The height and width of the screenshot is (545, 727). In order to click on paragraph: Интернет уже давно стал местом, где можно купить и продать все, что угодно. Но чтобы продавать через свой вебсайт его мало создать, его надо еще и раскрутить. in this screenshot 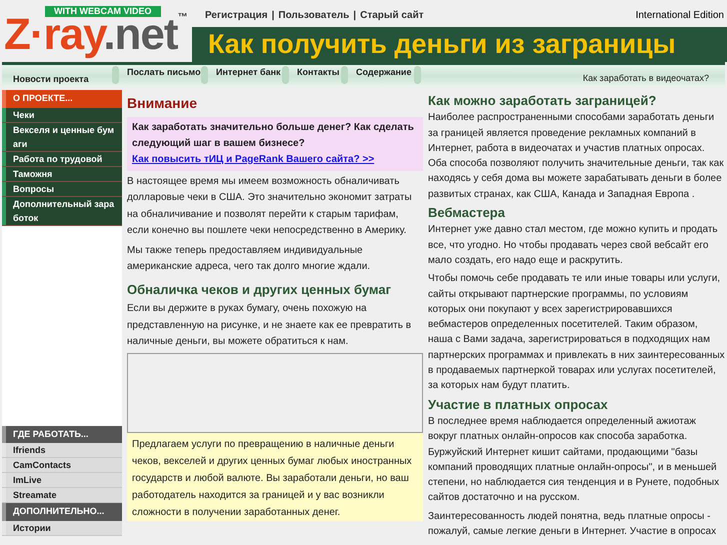, I will do `click(573, 245)`.